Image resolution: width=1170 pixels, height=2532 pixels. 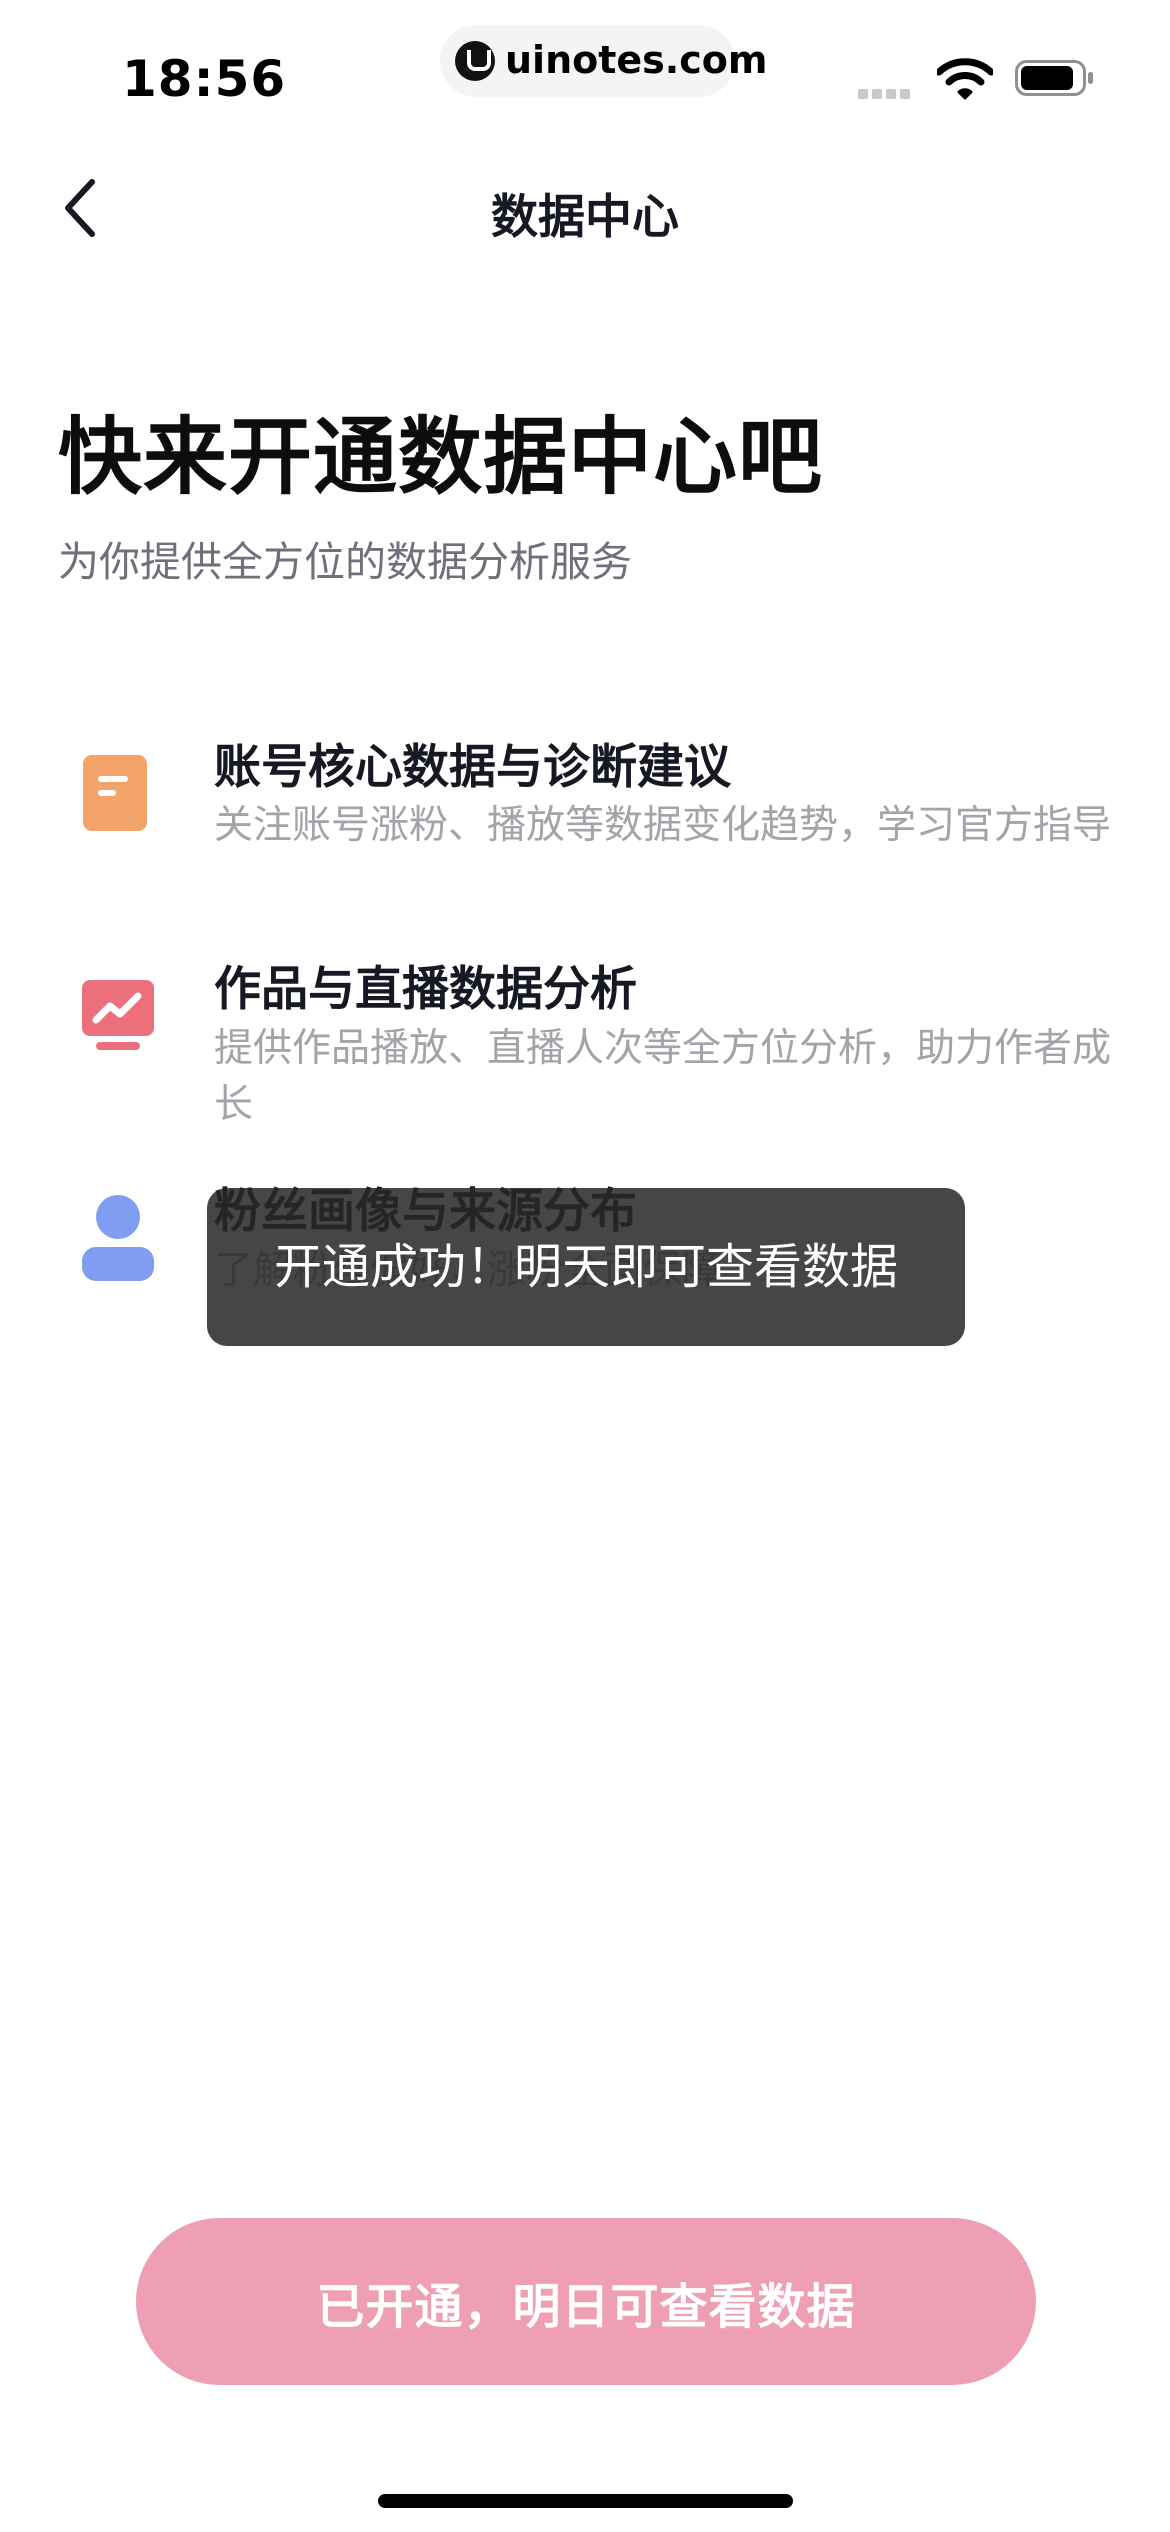 I want to click on home-indicator, so click(x=585, y=2501).